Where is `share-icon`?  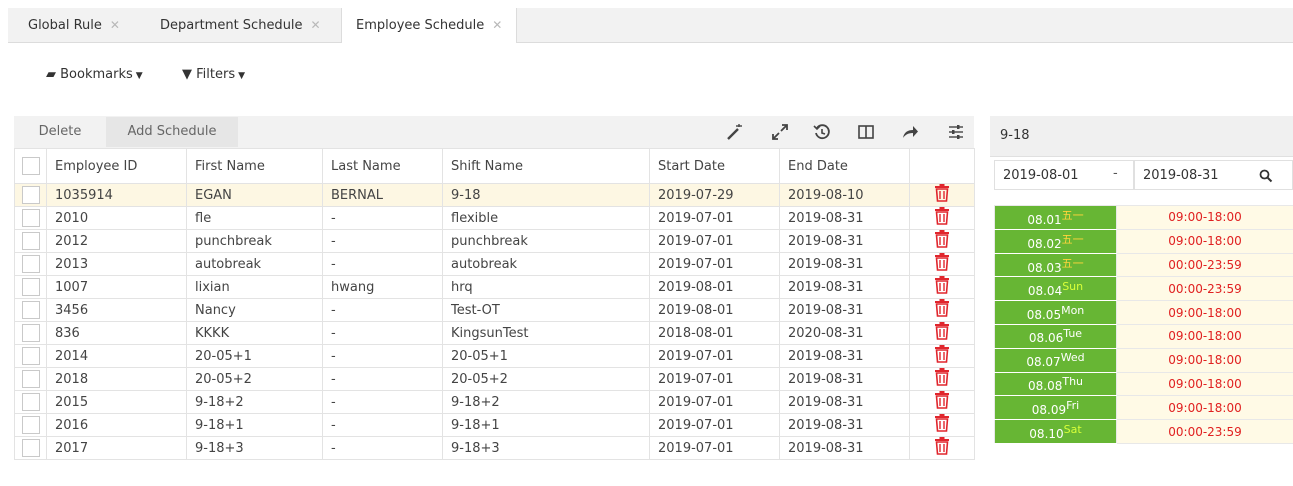 share-icon is located at coordinates (910, 132).